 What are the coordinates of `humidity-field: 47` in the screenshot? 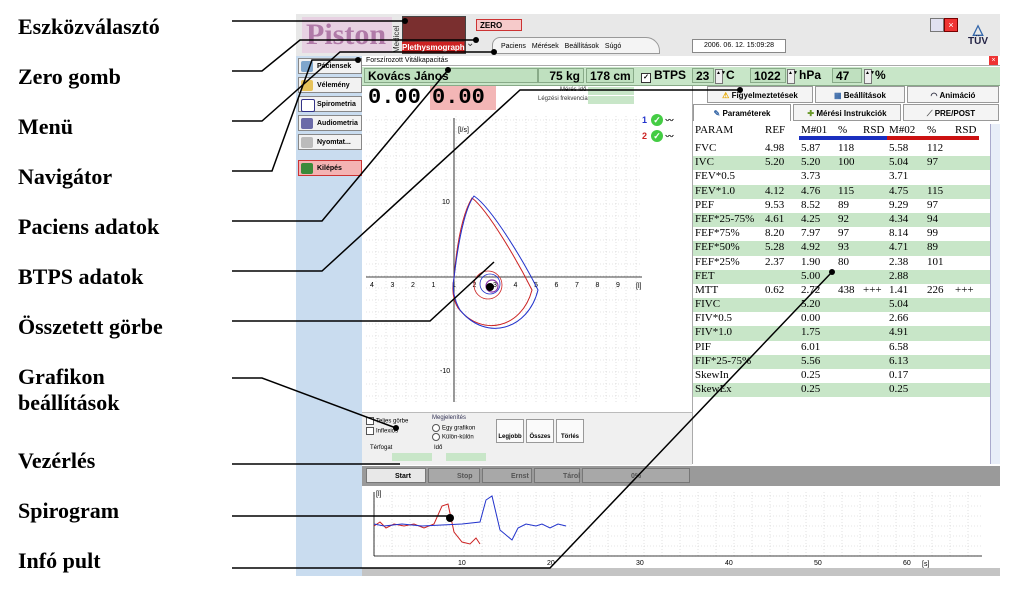 It's located at (847, 75).